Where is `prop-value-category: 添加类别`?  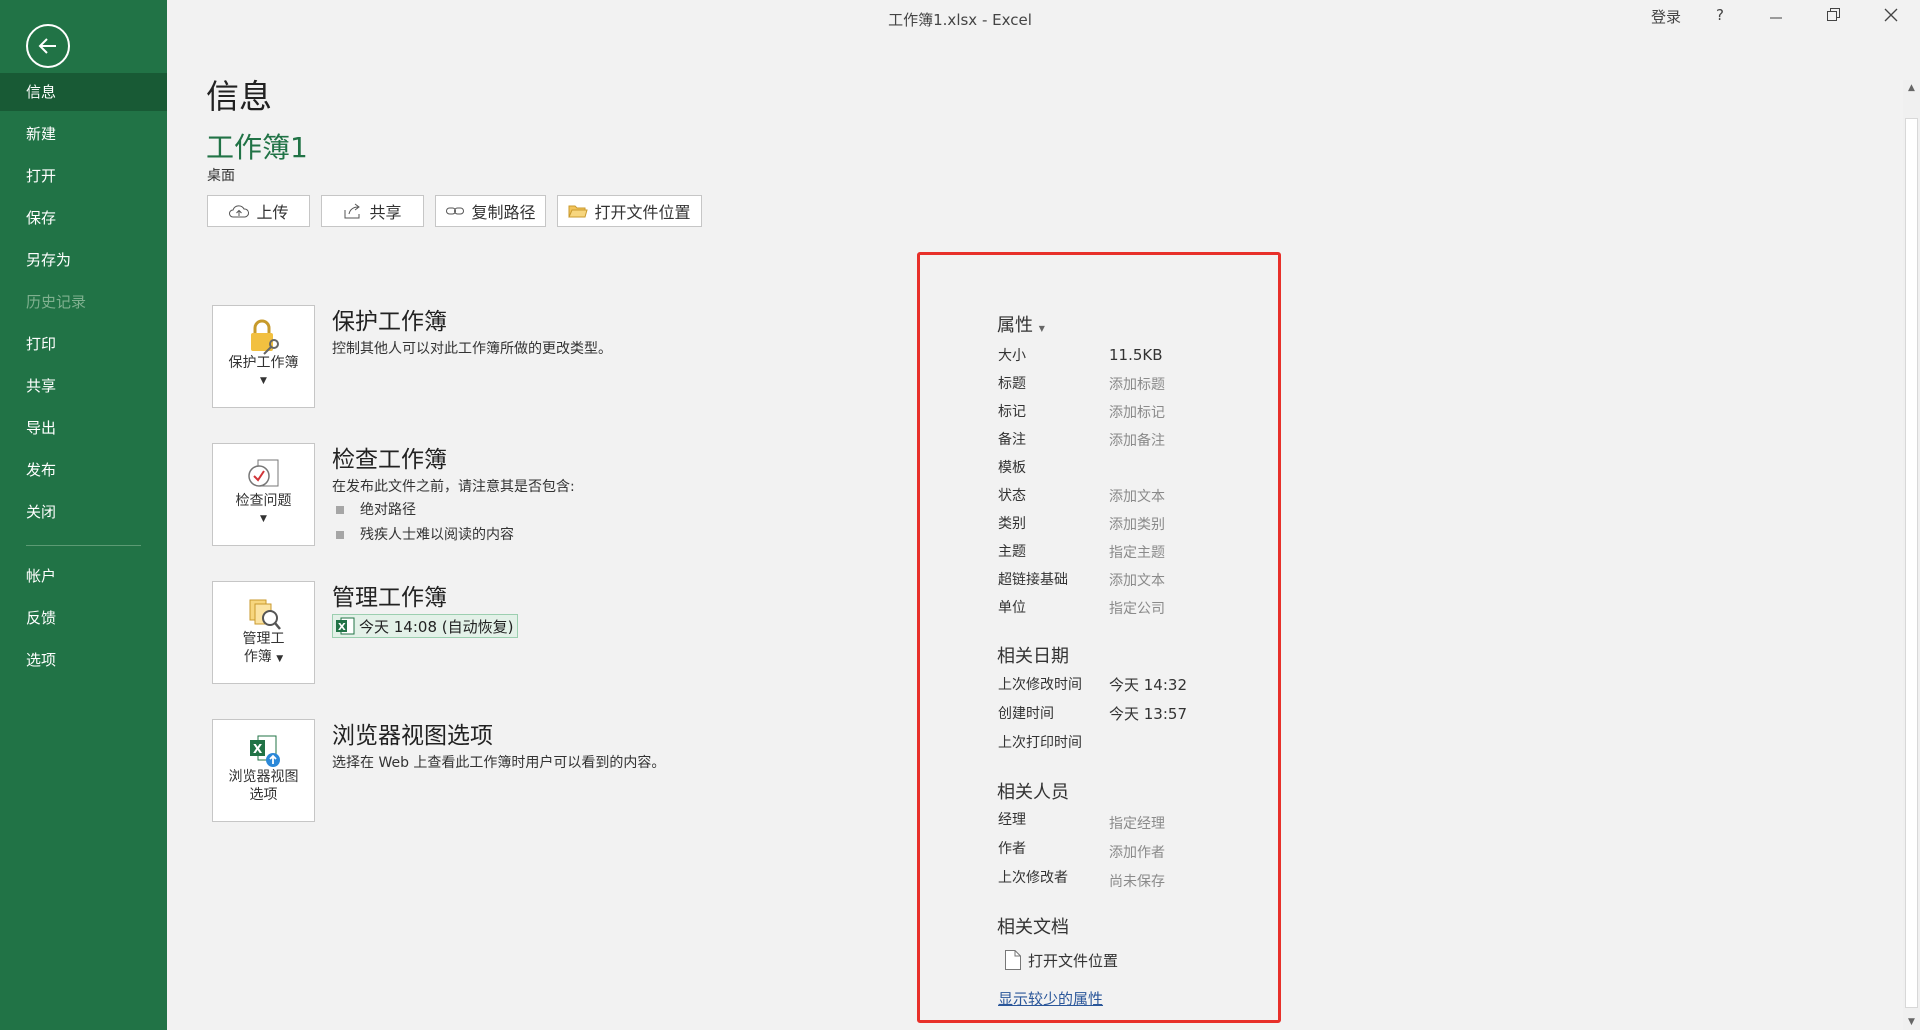 prop-value-category: 添加类别 is located at coordinates (1137, 524).